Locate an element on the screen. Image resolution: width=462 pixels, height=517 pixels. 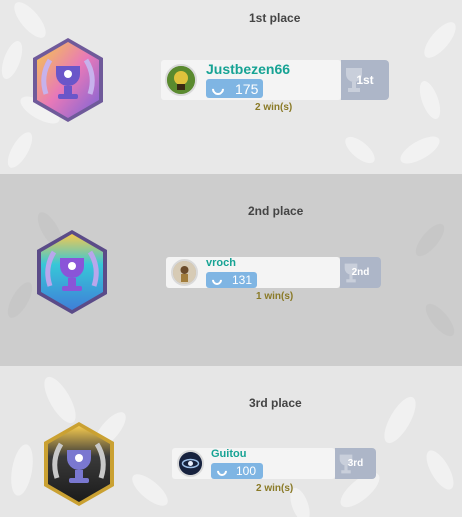
points-value: 100 is located at coordinates (246, 471).